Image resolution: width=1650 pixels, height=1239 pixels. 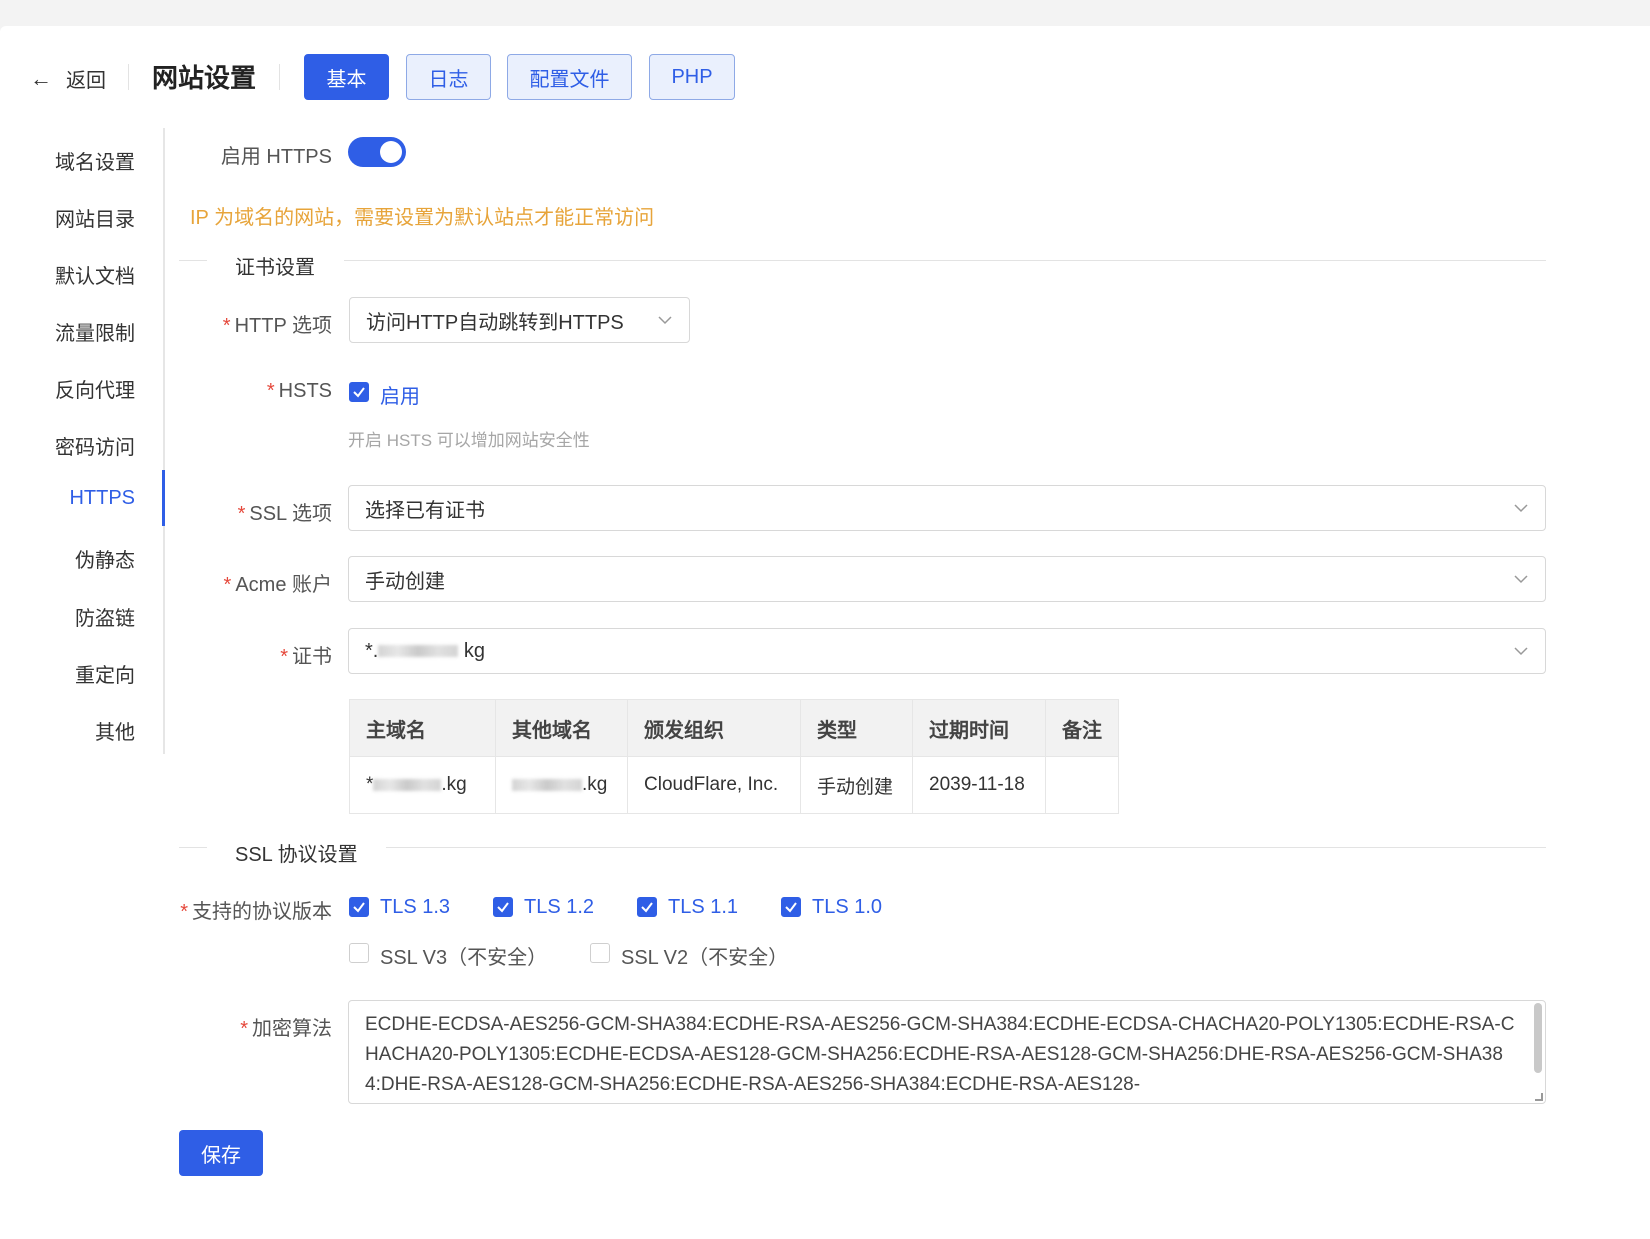 What do you see at coordinates (102, 498) in the screenshot?
I see `sidebar-item-https: HTTPS` at bounding box center [102, 498].